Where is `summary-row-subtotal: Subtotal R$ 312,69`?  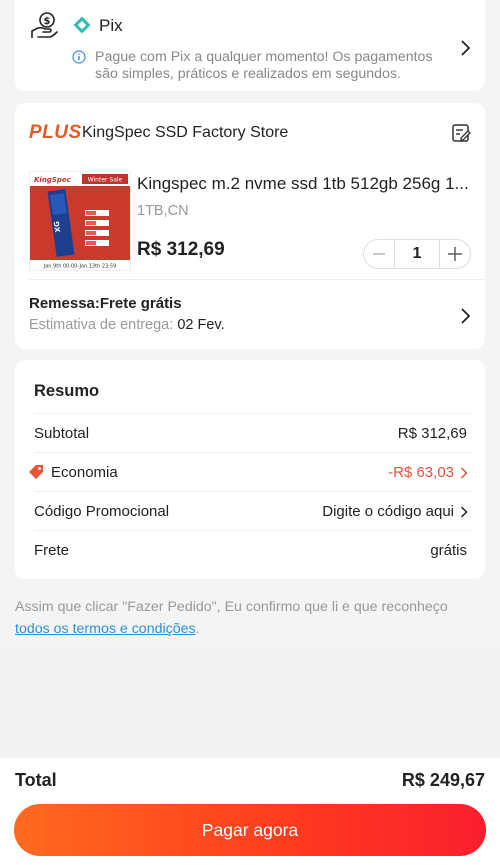 summary-row-subtotal: Subtotal R$ 312,69 is located at coordinates (253, 432).